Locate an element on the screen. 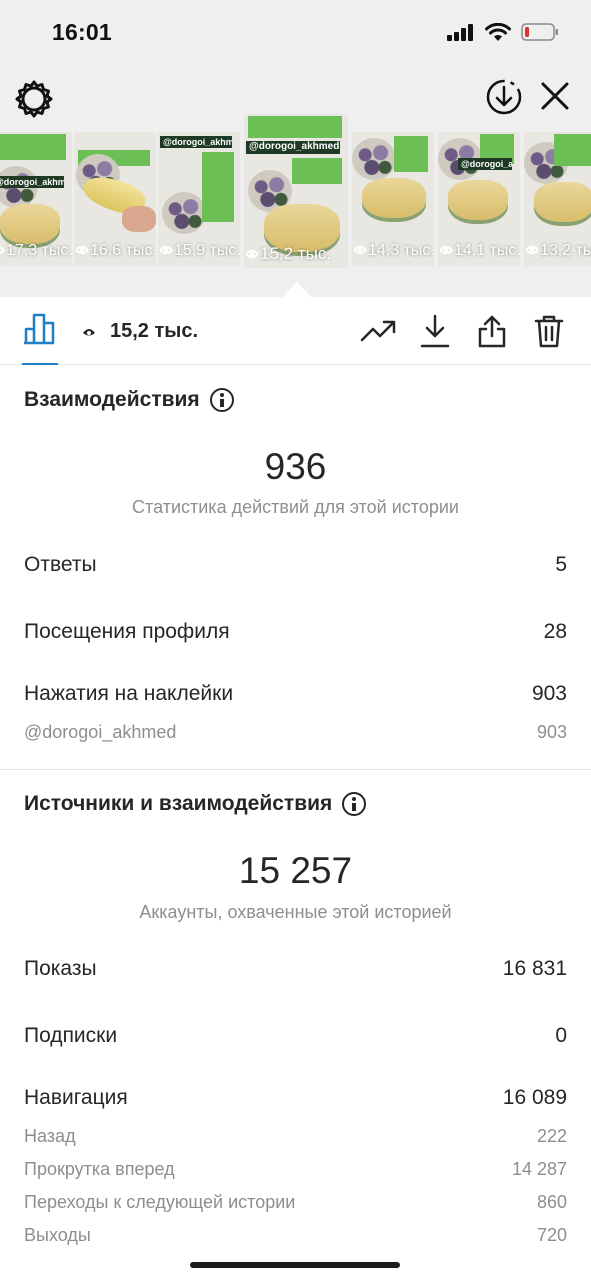 This screenshot has height=1280, width=591. interactions-title: Взаимодействия is located at coordinates (129, 400).